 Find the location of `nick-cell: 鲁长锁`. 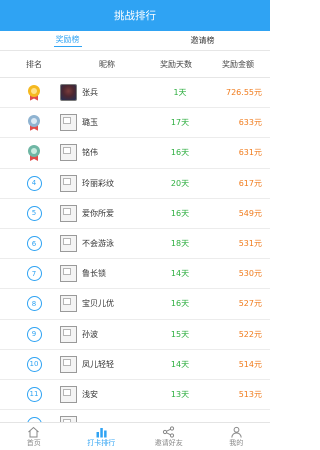

nick-cell: 鲁长锁 is located at coordinates (103, 274).